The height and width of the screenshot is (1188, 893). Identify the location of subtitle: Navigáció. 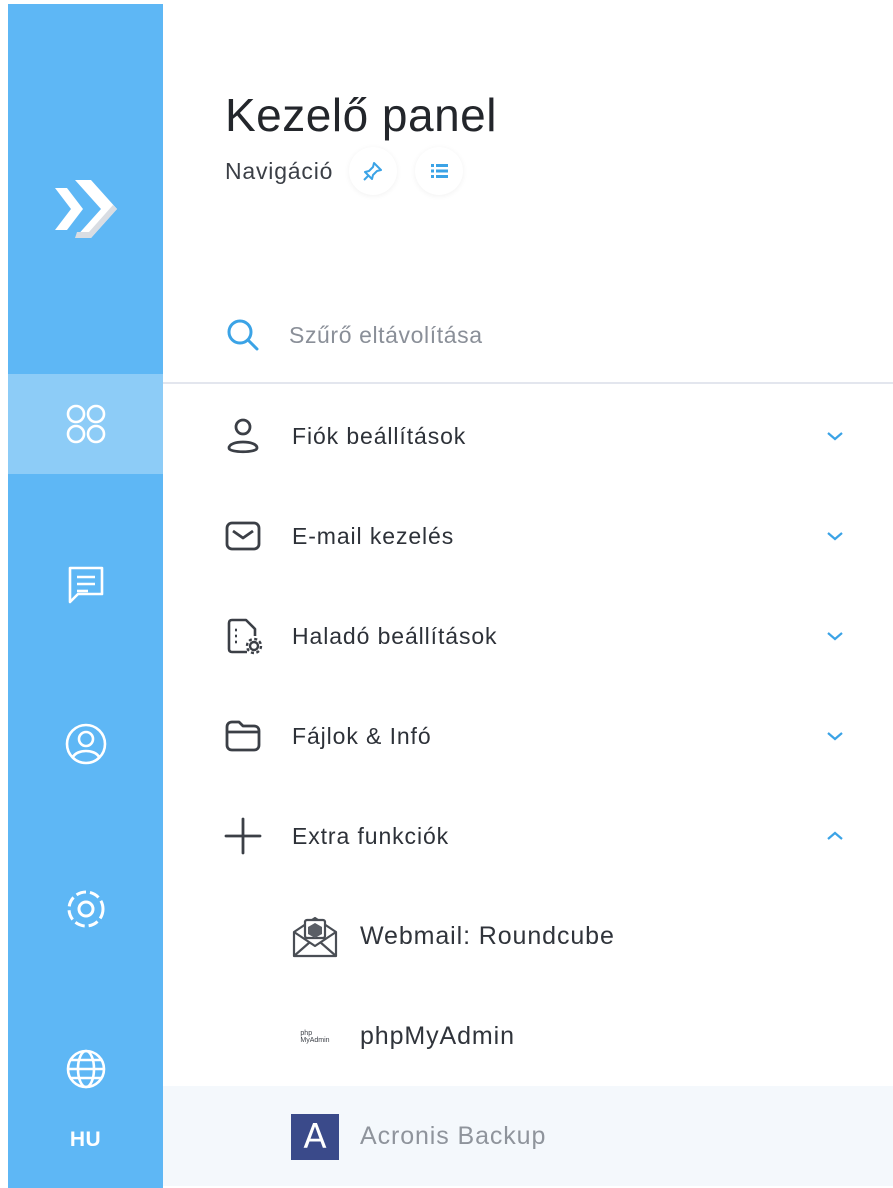
(279, 170).